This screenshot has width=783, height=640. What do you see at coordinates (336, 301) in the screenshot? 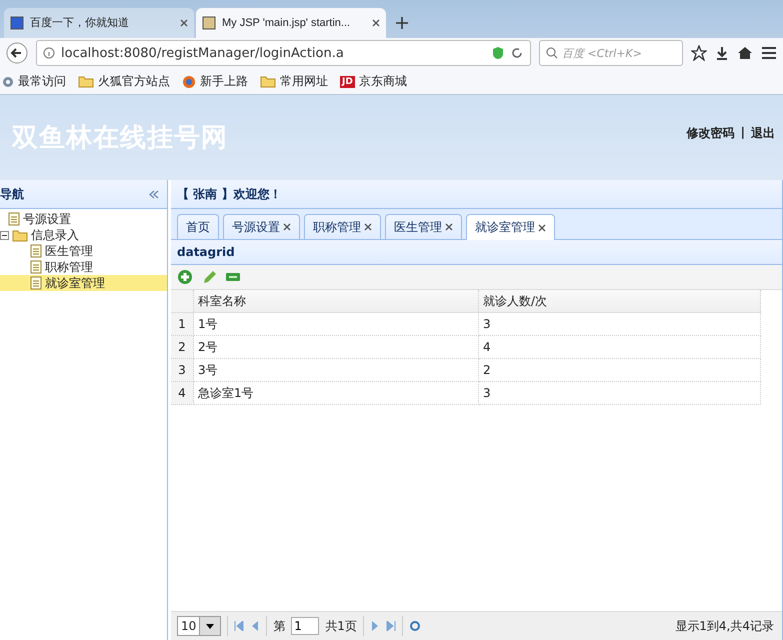
I see `column-header: 科室名称` at bounding box center [336, 301].